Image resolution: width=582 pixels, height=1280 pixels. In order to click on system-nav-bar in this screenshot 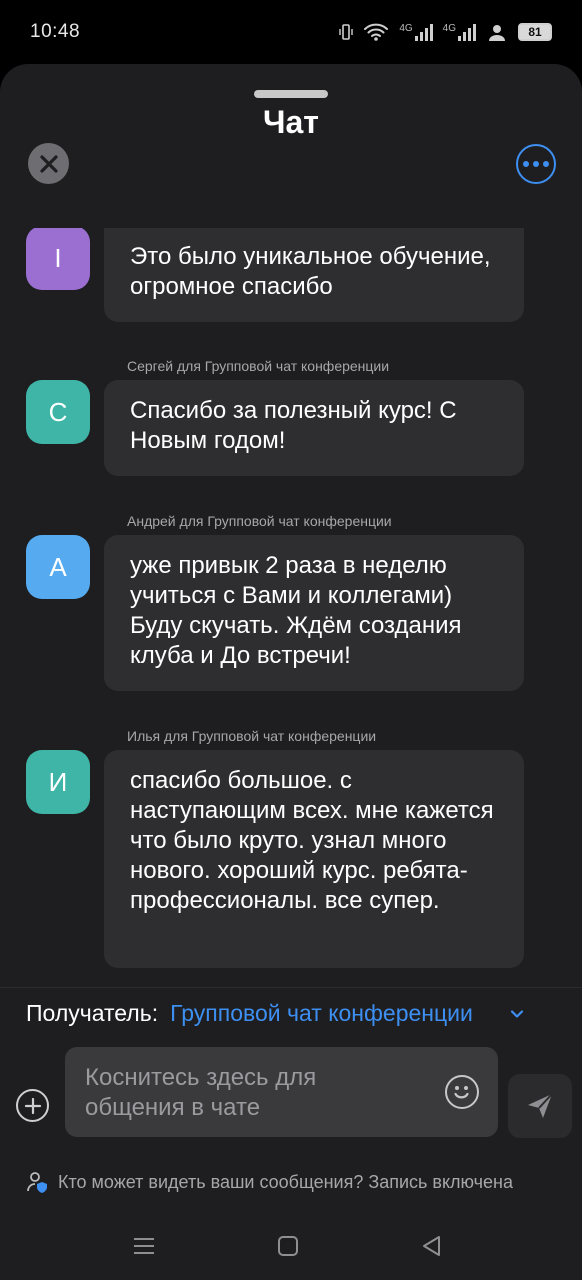, I will do `click(291, 1250)`.